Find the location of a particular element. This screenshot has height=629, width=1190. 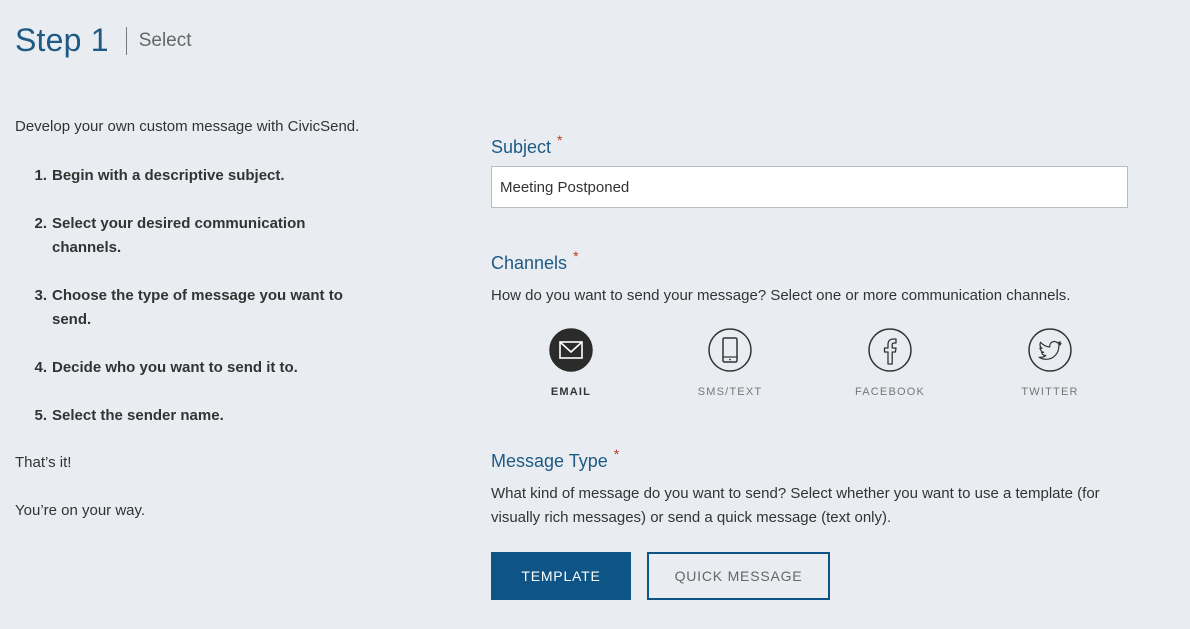

step-subtitle: Select is located at coordinates (165, 40).